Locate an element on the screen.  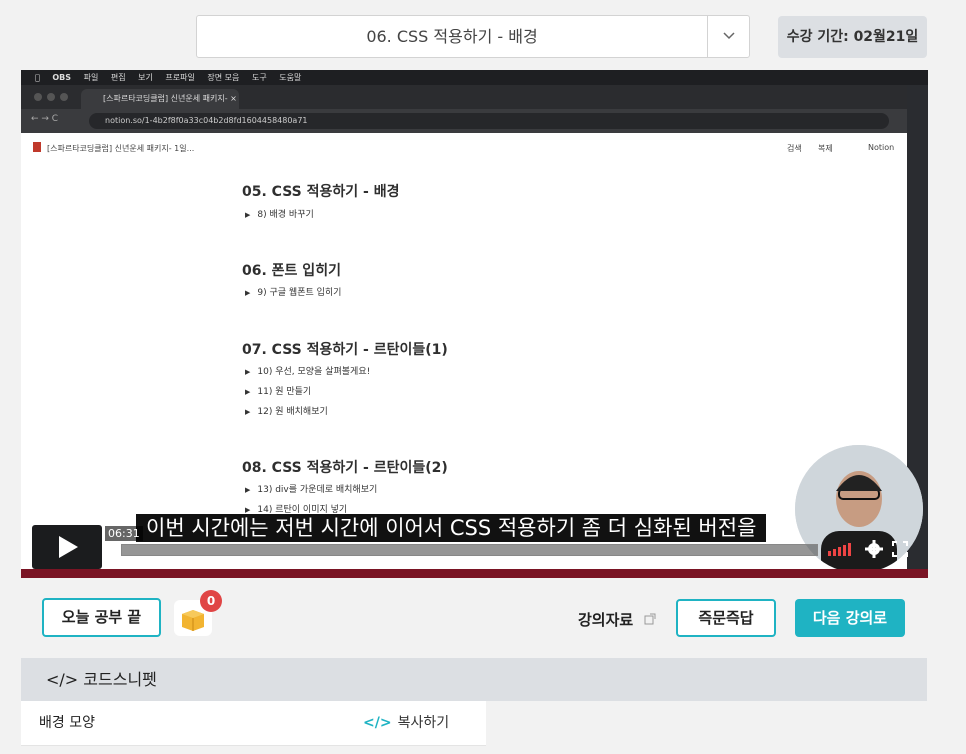
gear-icon is located at coordinates (874, 549).